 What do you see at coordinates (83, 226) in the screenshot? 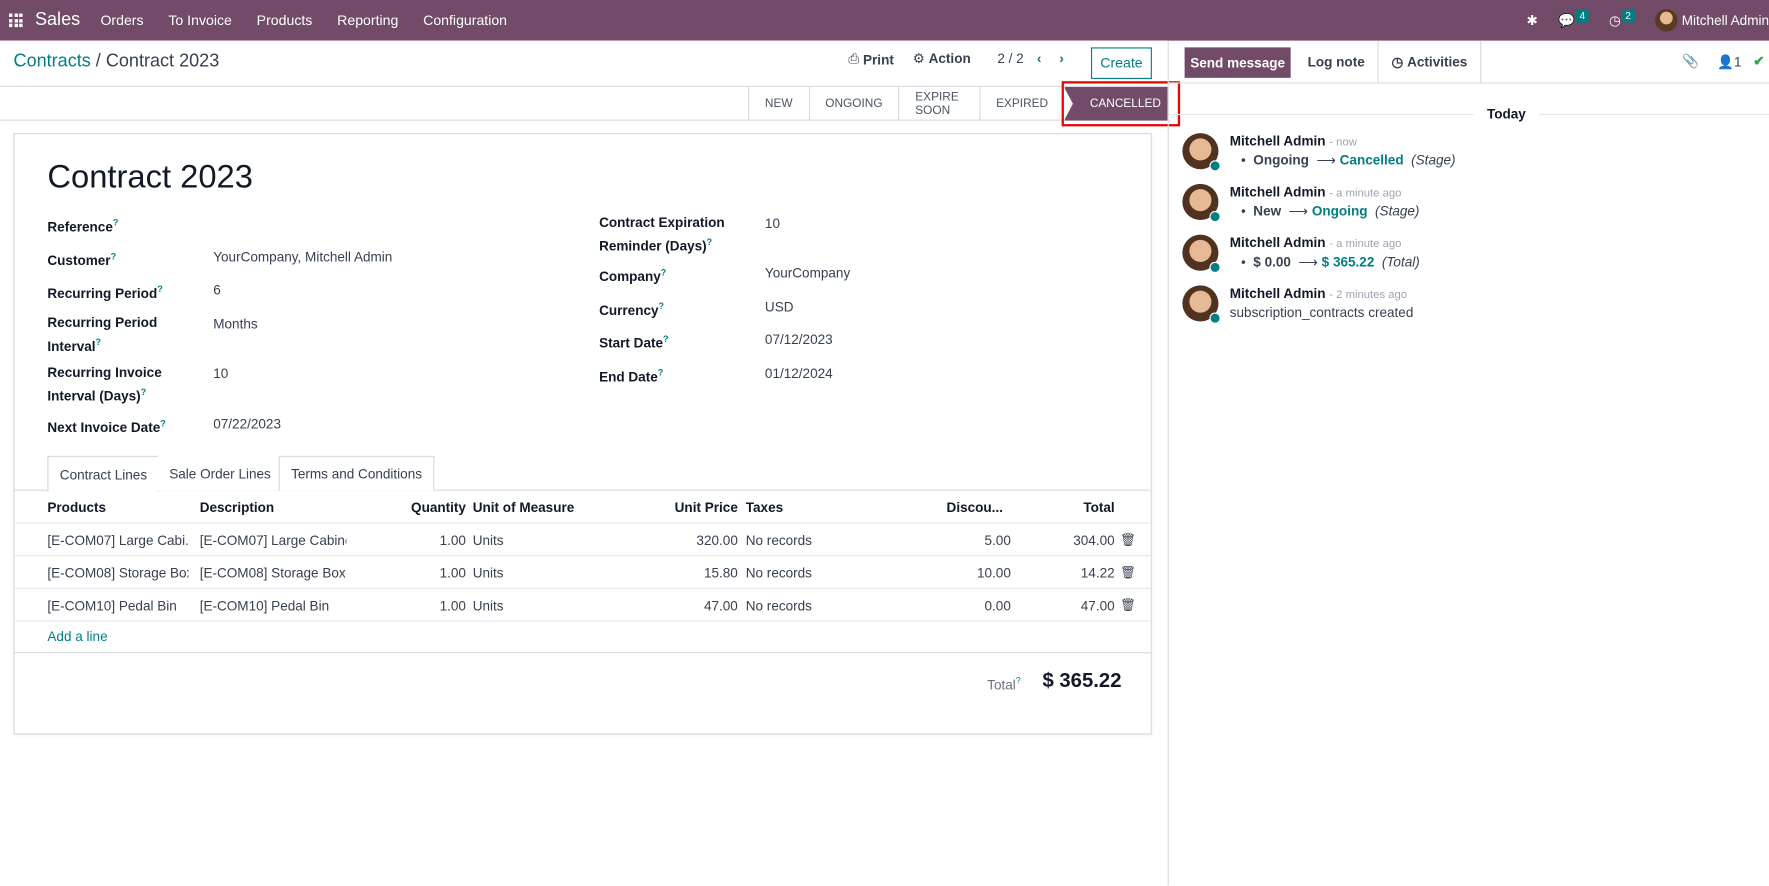
I see `field-label: Reference?` at bounding box center [83, 226].